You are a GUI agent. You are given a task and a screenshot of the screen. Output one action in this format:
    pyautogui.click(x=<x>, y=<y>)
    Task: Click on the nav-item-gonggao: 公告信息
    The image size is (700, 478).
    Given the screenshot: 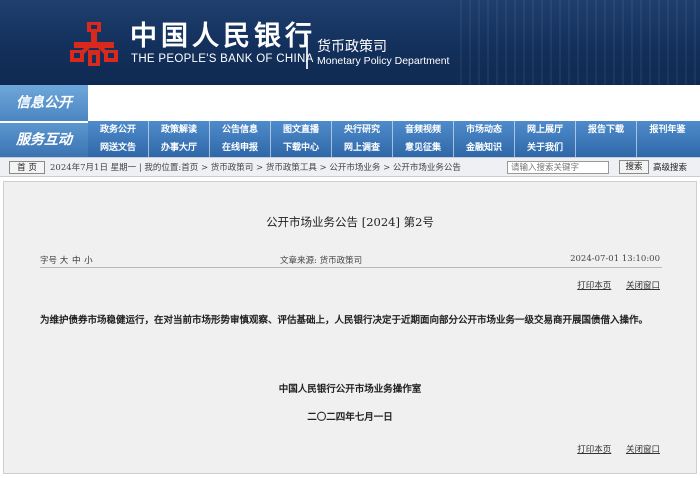 What is the action you would take?
    pyautogui.click(x=240, y=130)
    